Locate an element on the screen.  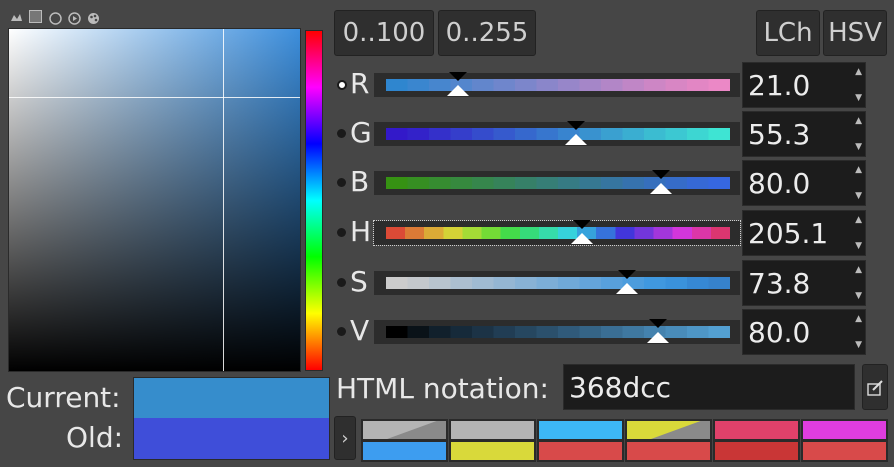
old-label: Old: is located at coordinates (95, 437).